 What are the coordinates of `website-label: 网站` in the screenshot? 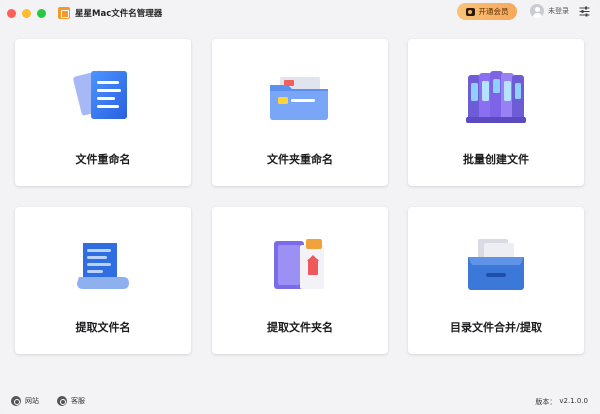 It's located at (32, 401).